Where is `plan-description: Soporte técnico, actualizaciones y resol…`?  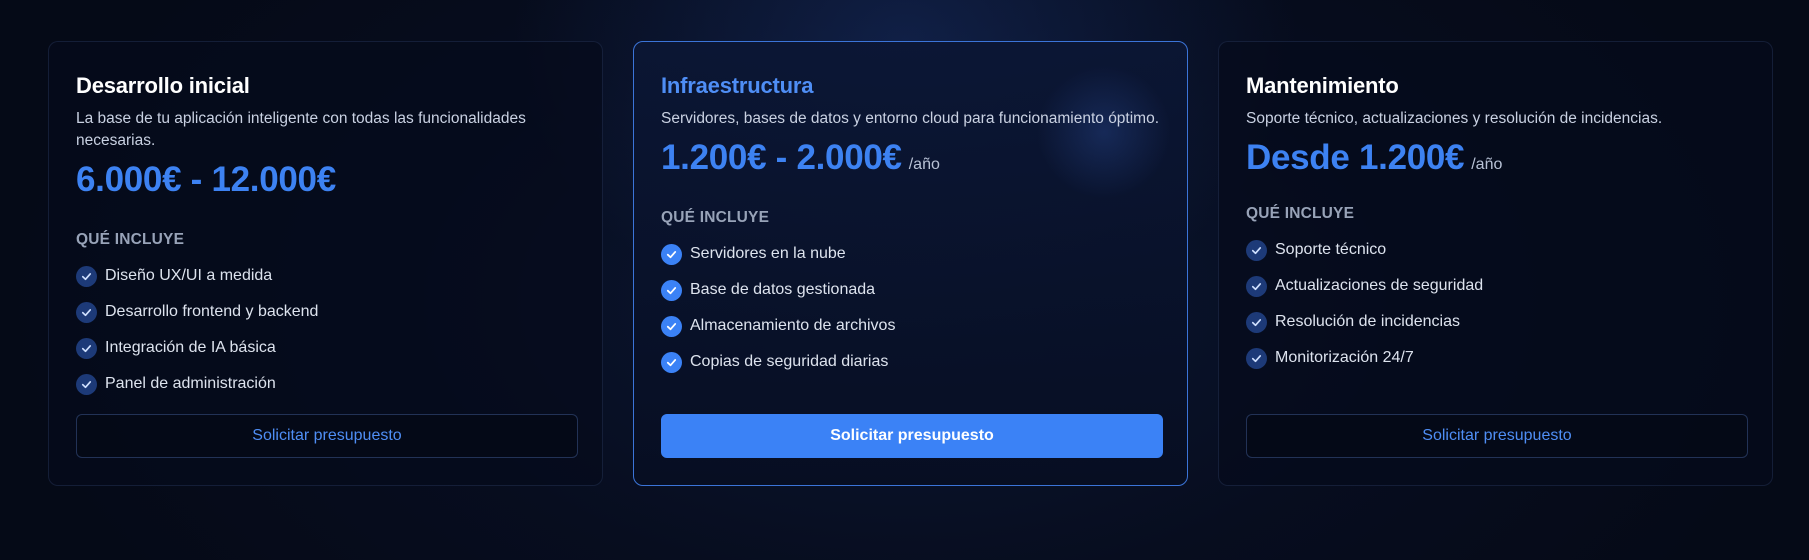
plan-description: Soporte técnico, actualizaciones y resol… is located at coordinates (1454, 118).